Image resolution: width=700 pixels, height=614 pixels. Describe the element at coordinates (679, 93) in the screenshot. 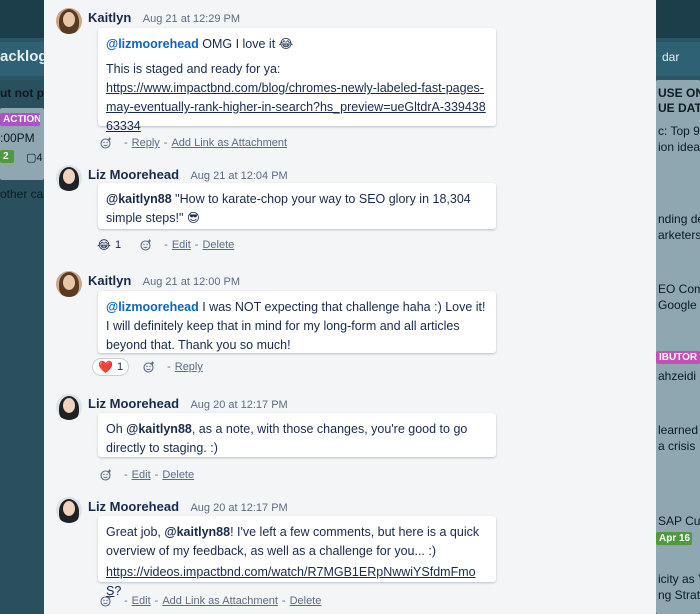

I see `bg-right-1: USE ON` at that location.